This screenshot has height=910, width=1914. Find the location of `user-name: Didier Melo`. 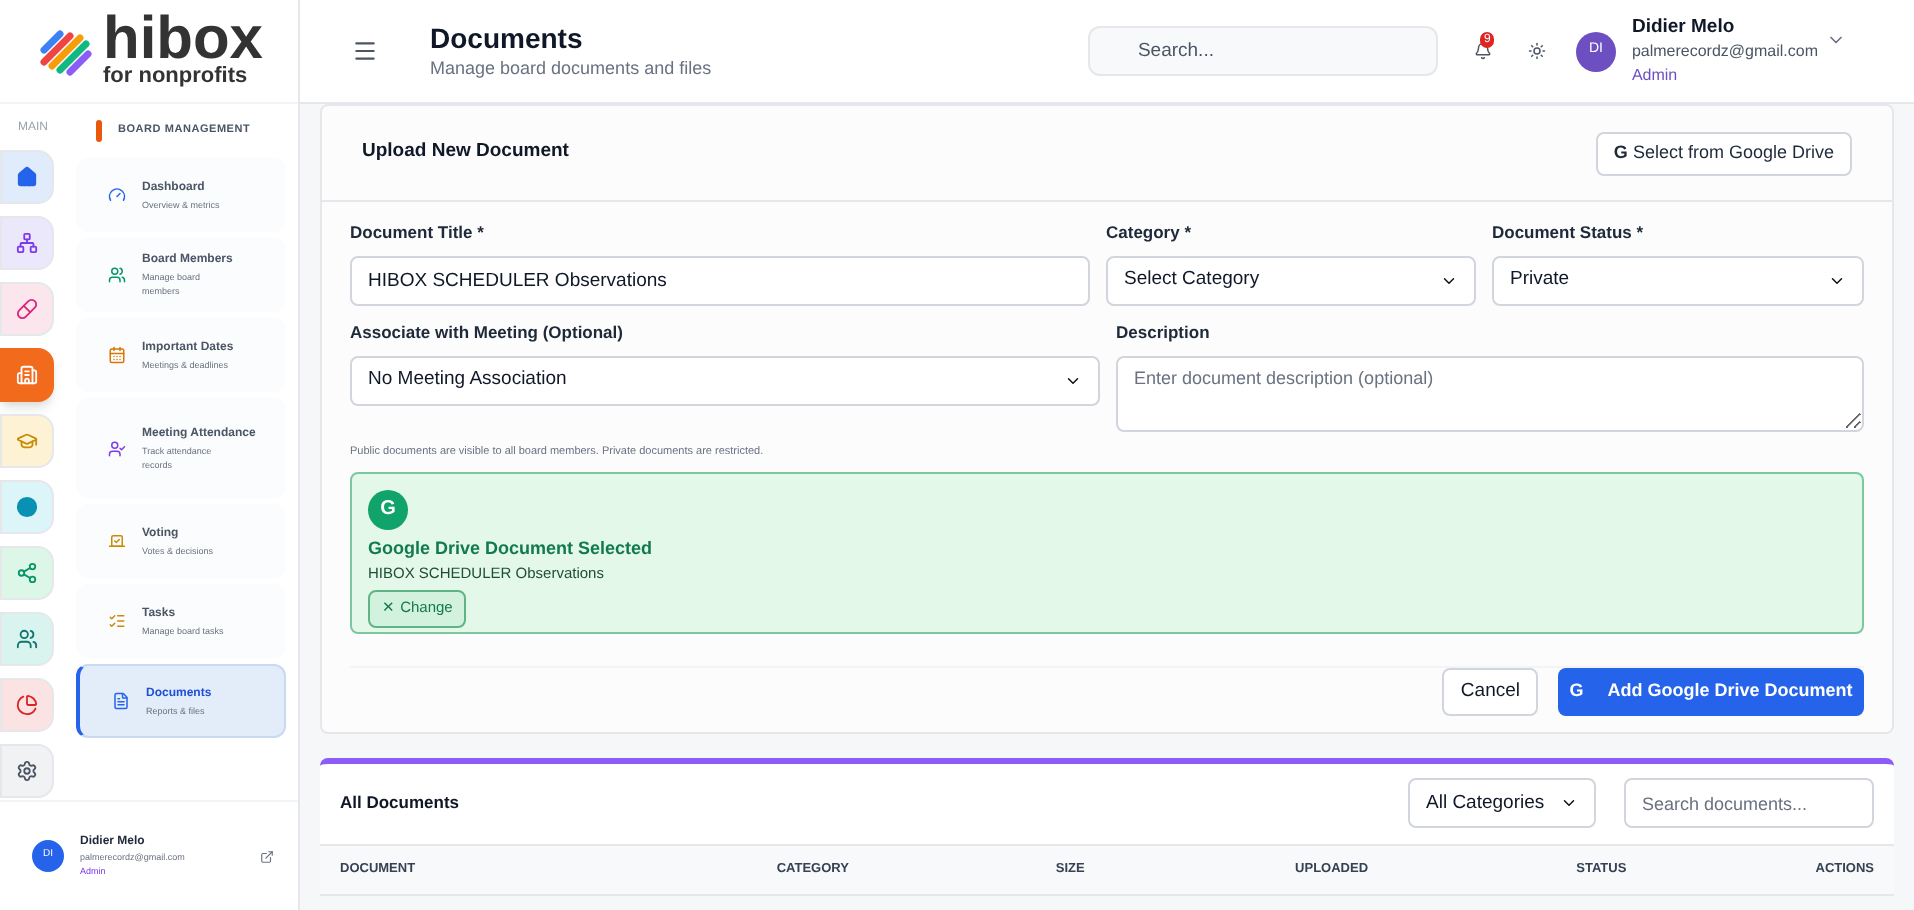

user-name: Didier Melo is located at coordinates (1684, 27).